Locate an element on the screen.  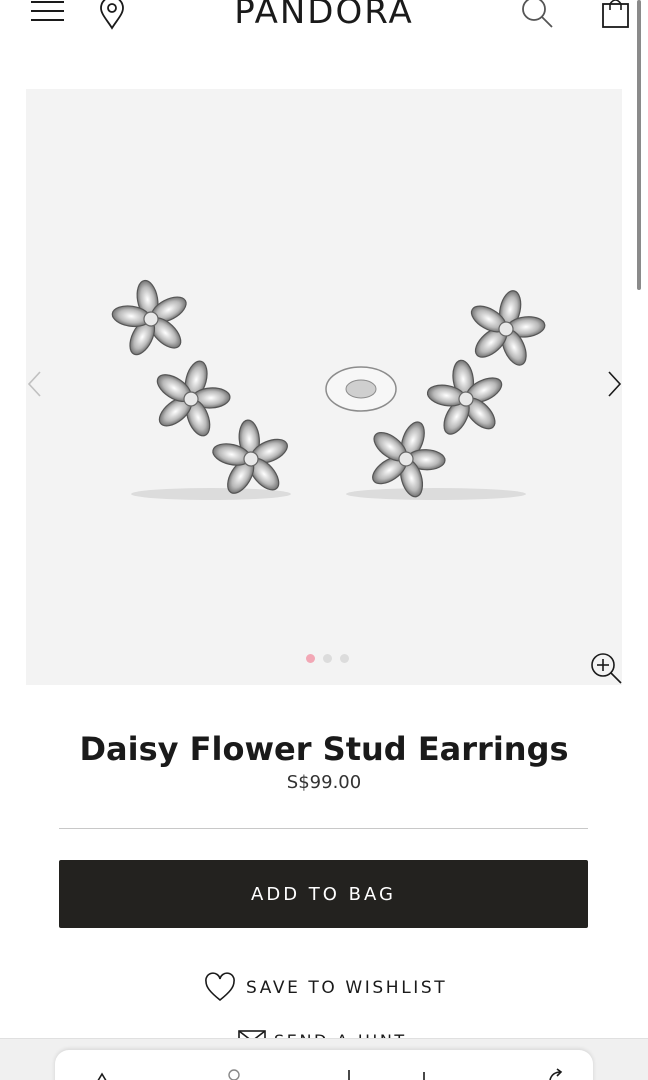
heart-icon is located at coordinates (220, 987).